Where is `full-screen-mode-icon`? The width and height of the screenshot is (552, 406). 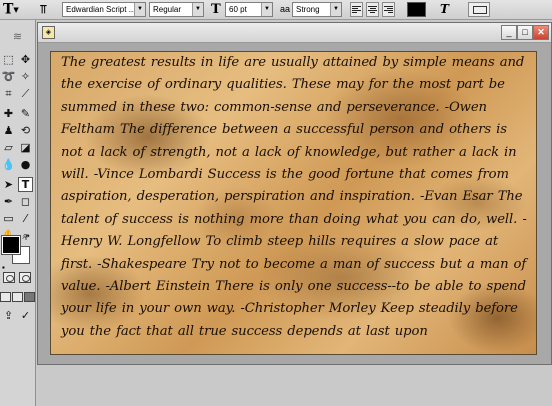
full-screen-mode-icon is located at coordinates (29, 297).